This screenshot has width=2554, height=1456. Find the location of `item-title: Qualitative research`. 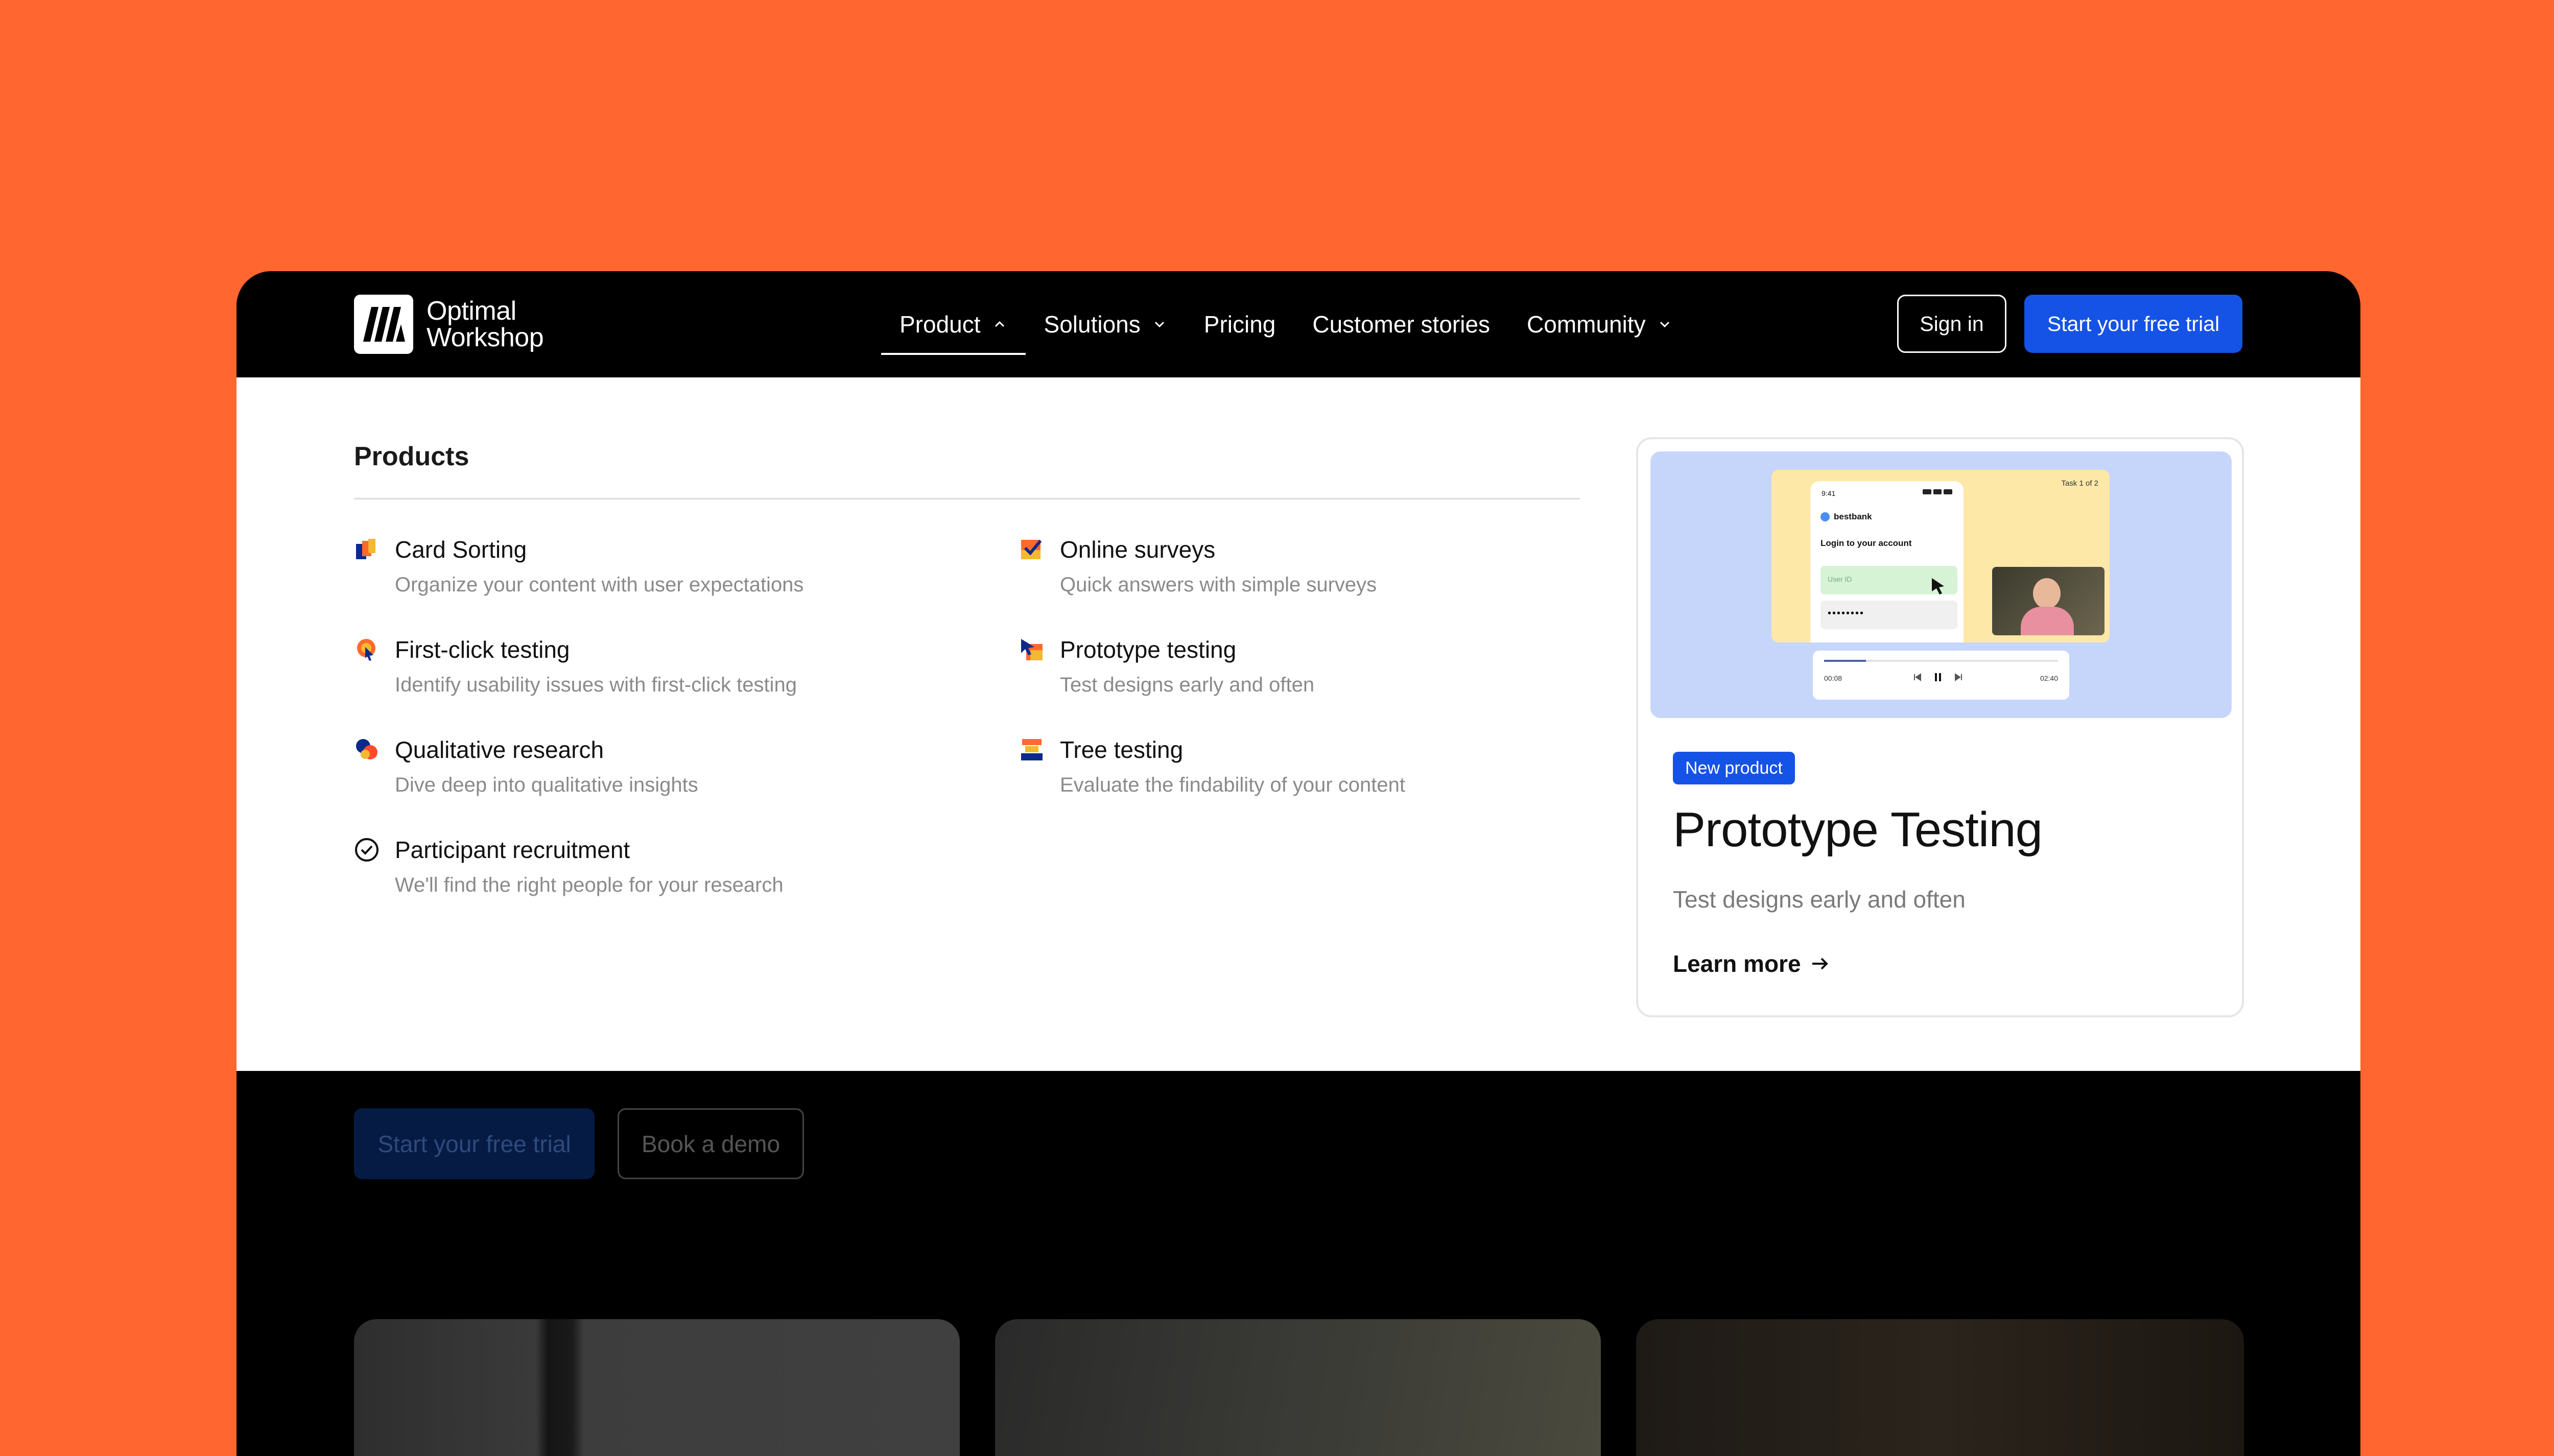

item-title: Qualitative research is located at coordinates (499, 749).